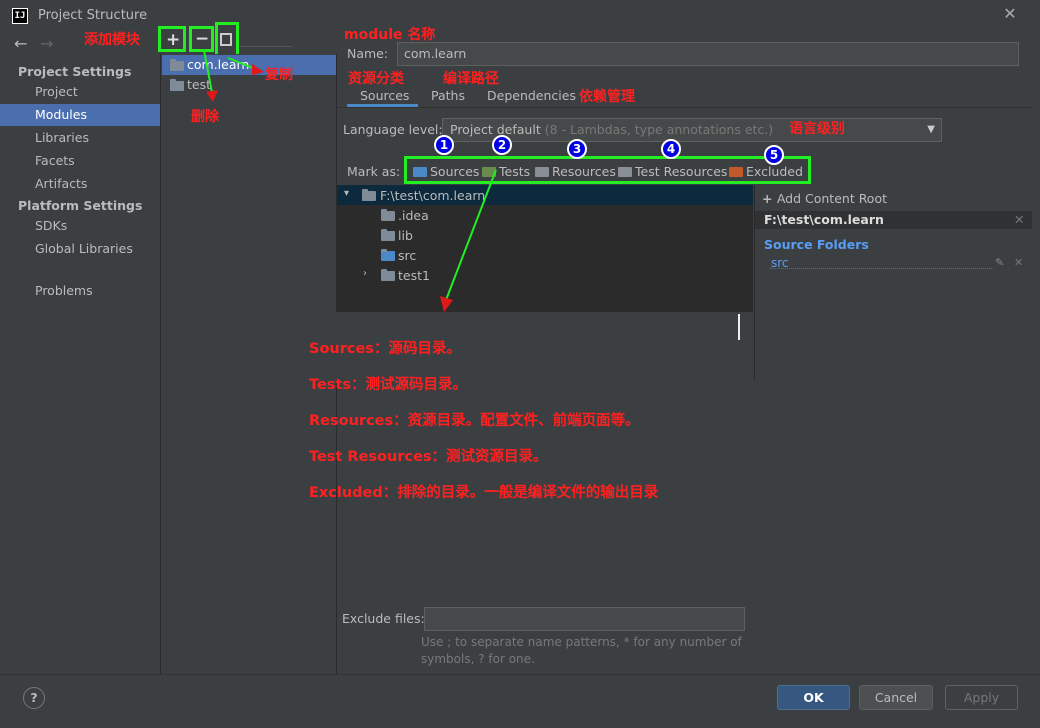 Image resolution: width=1040 pixels, height=728 pixels. What do you see at coordinates (896, 697) in the screenshot?
I see `cancel-button: Cancel` at bounding box center [896, 697].